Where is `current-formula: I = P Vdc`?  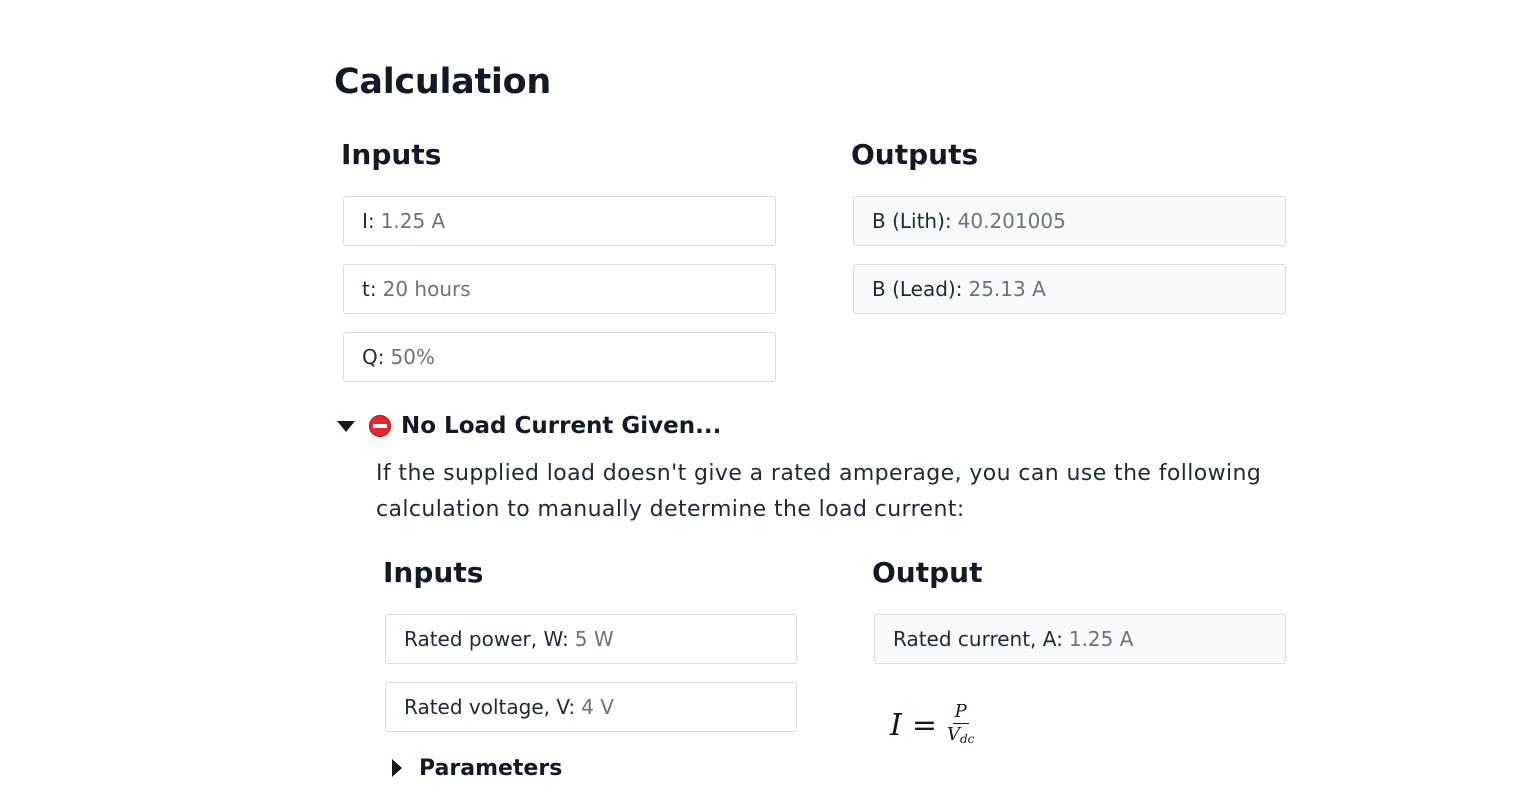
current-formula: I = P Vdc is located at coordinates (932, 725).